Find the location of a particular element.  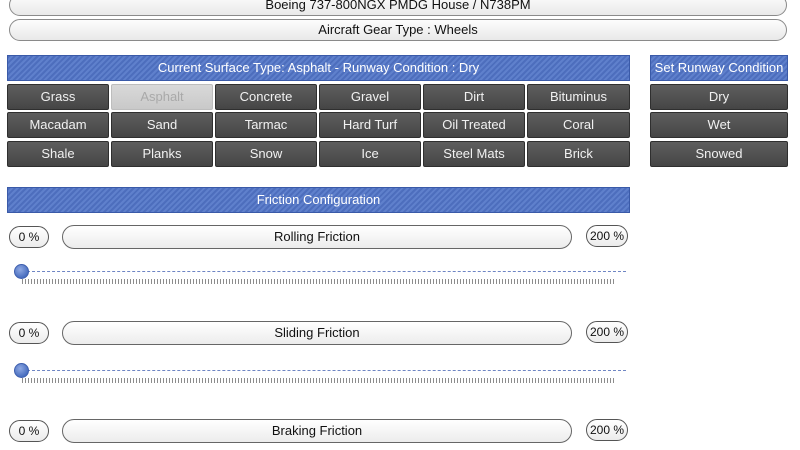

braking-friction-min-button: 0 % is located at coordinates (29, 431).